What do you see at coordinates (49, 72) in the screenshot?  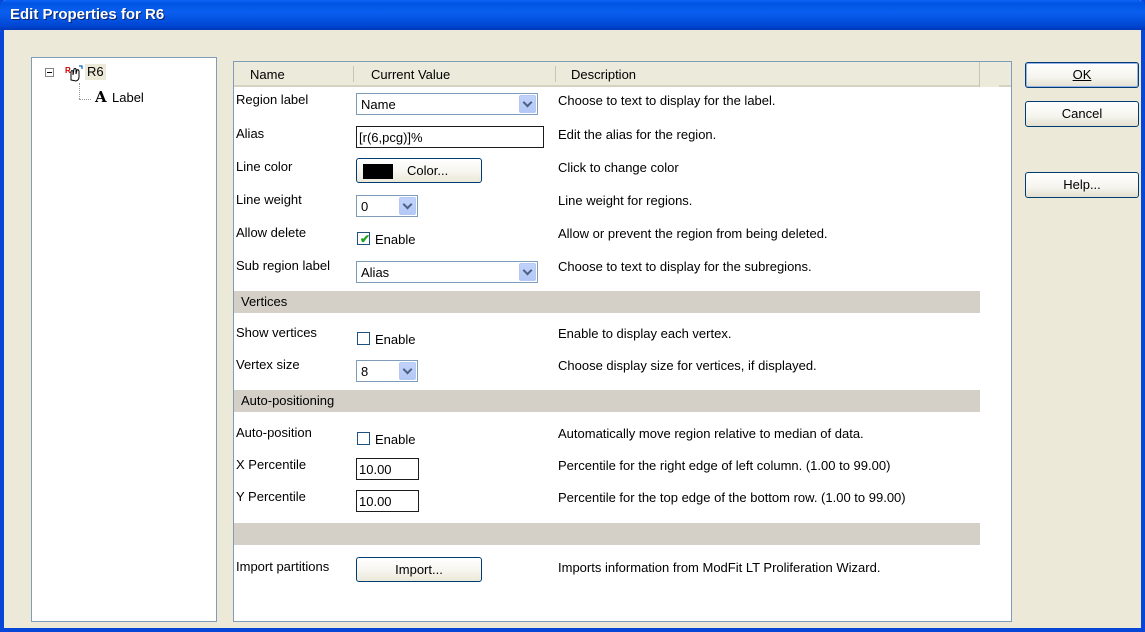 I see `collapse-icon` at bounding box center [49, 72].